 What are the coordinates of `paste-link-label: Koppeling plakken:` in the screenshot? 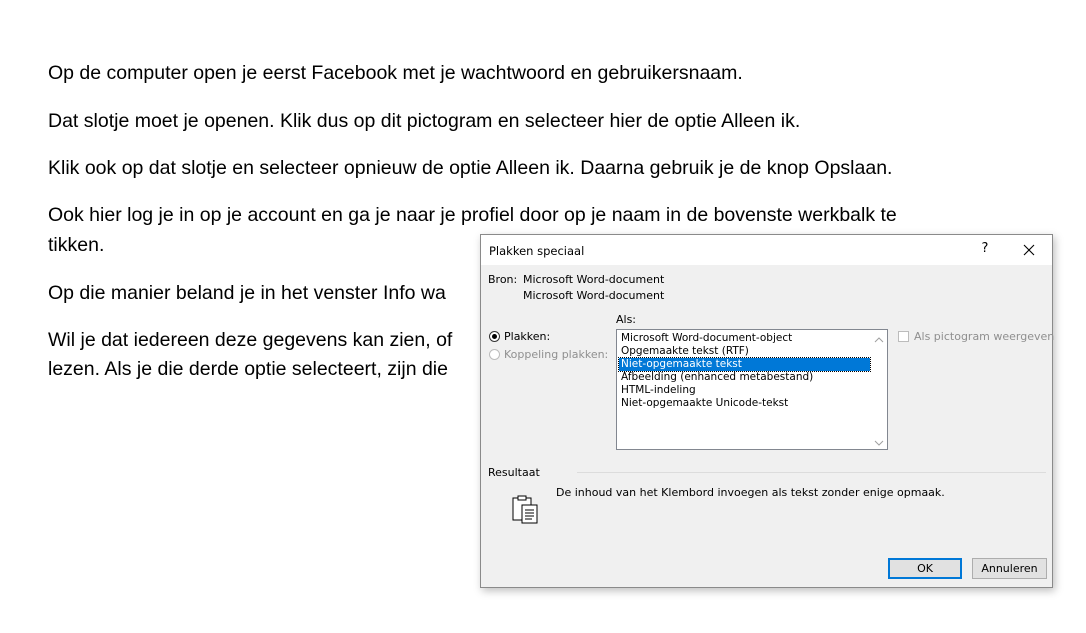 It's located at (556, 354).